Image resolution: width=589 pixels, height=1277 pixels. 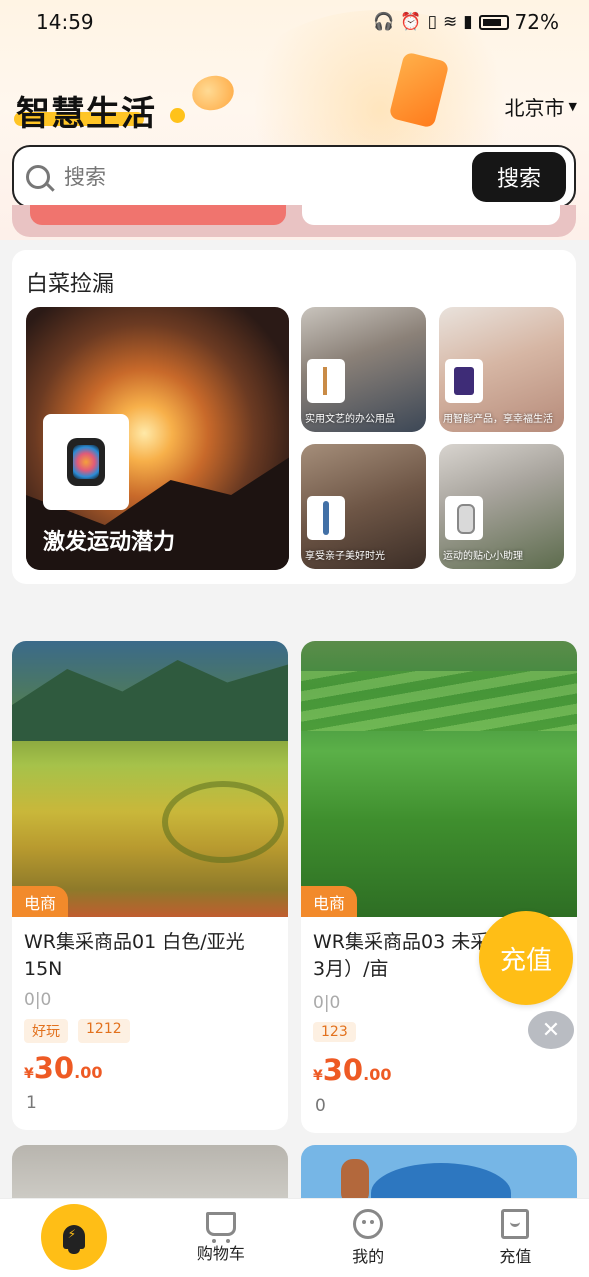 What do you see at coordinates (572, 106) in the screenshot?
I see `caret-down-icon: ▼` at bounding box center [572, 106].